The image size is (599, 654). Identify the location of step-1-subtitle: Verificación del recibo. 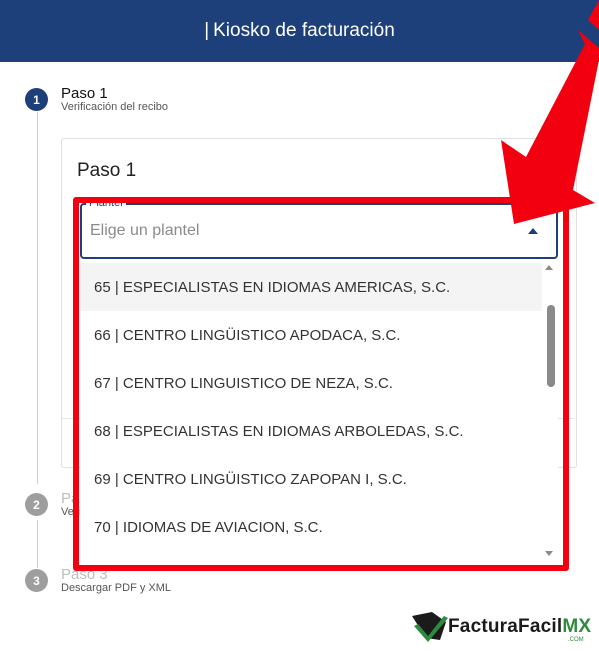
(115, 107).